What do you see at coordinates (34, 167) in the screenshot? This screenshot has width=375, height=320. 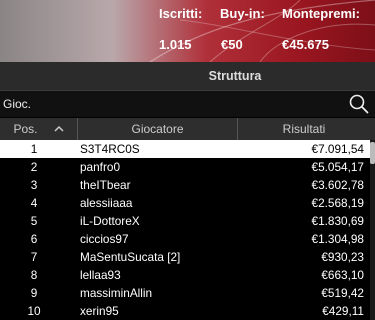 I see `row-pos: 2` at bounding box center [34, 167].